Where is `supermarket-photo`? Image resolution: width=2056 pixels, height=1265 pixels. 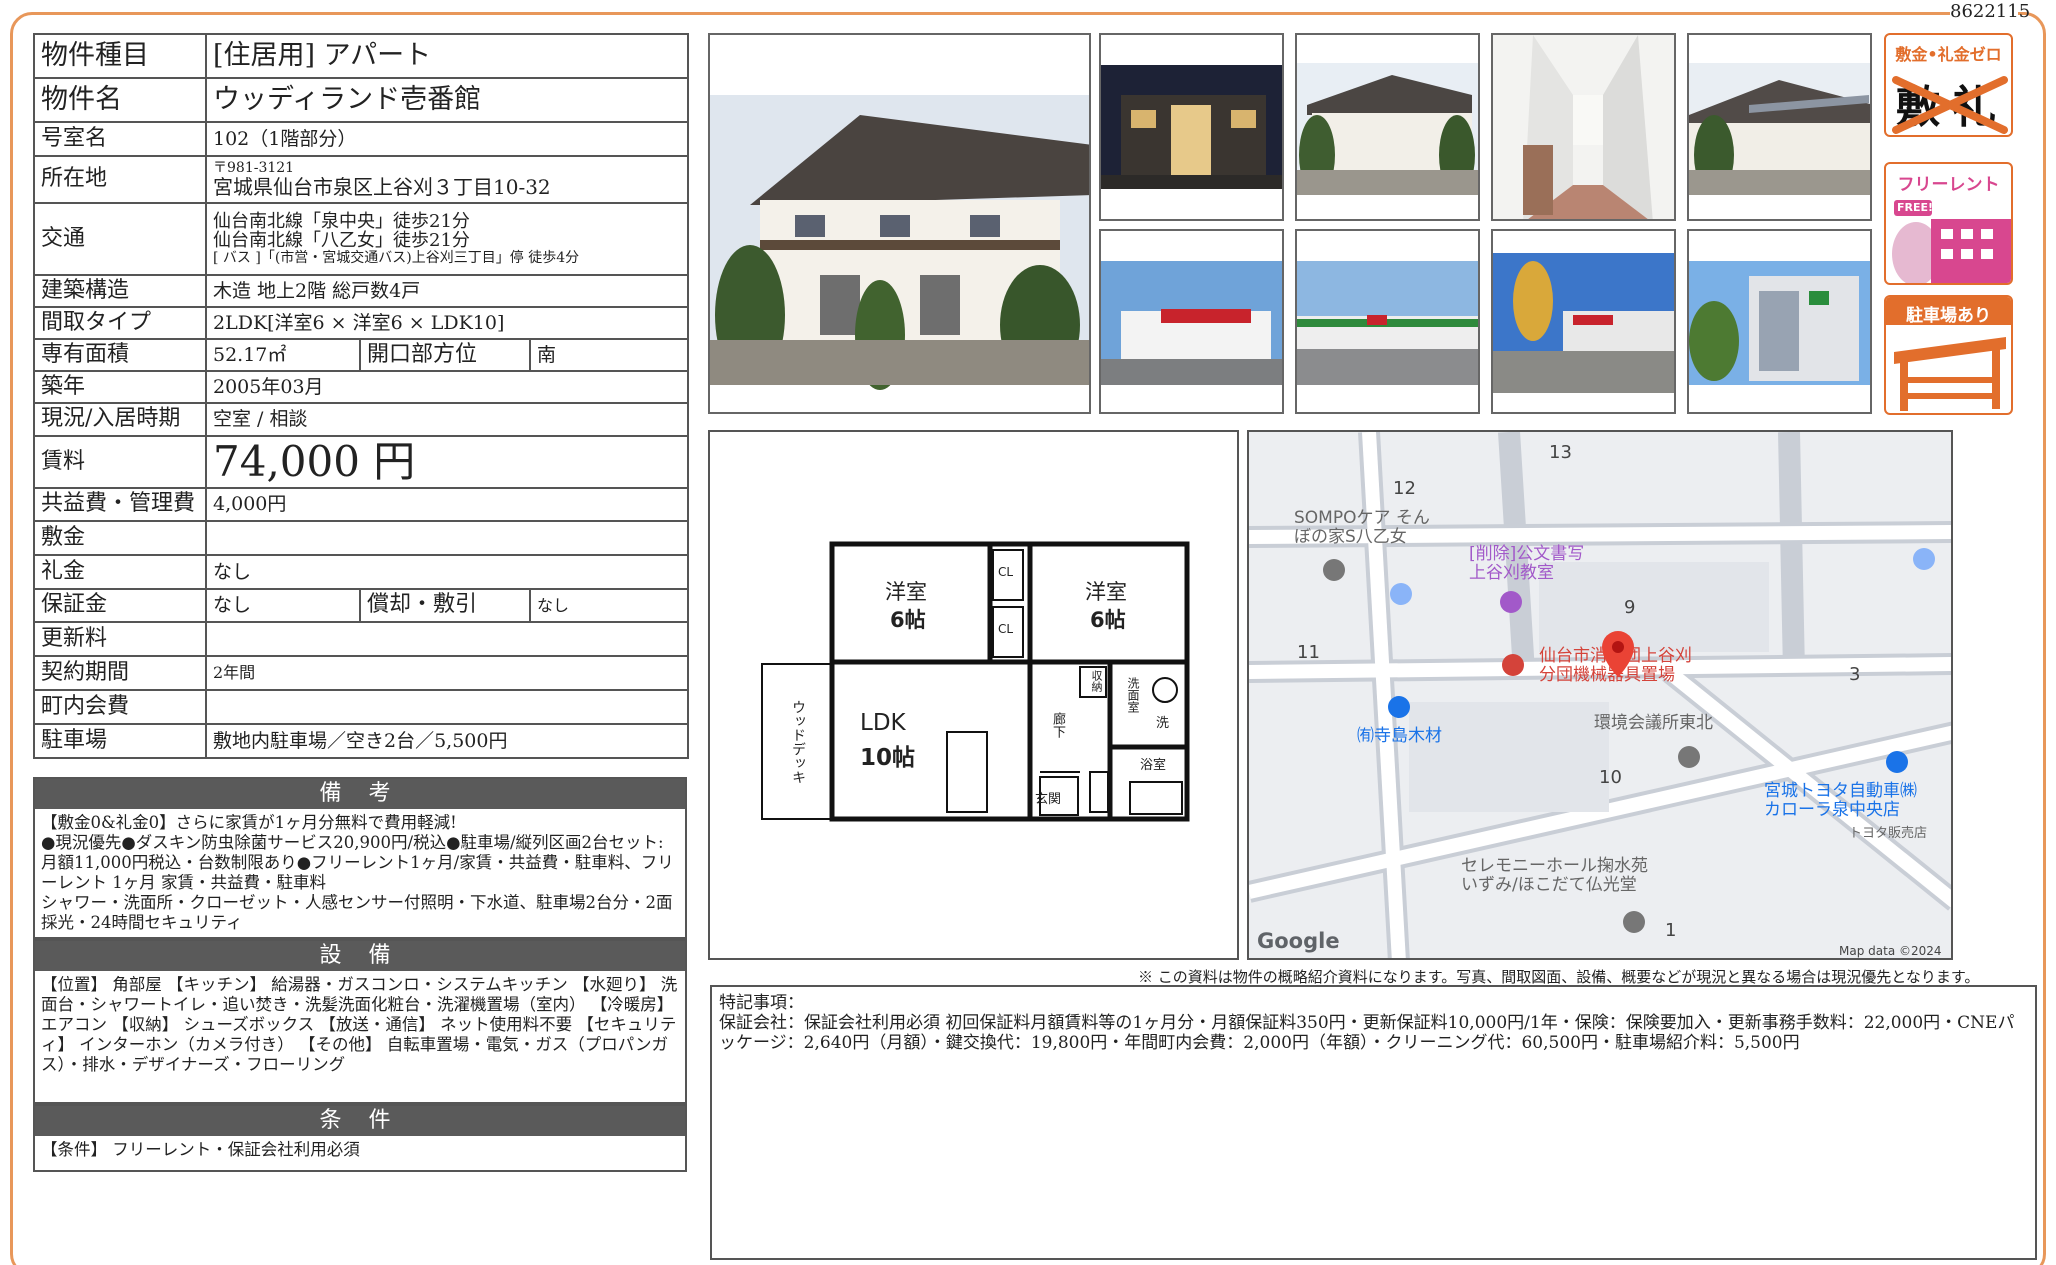
supermarket-photo is located at coordinates (1387, 321).